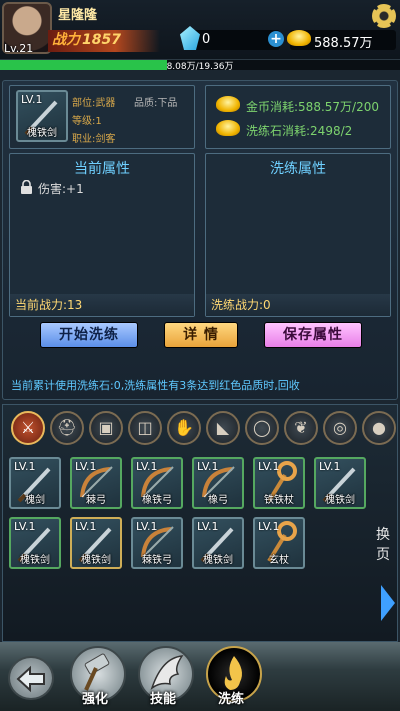 The height and width of the screenshot is (711, 400). Describe the element at coordinates (228, 128) in the screenshot. I see `refine-stone-icon` at that location.